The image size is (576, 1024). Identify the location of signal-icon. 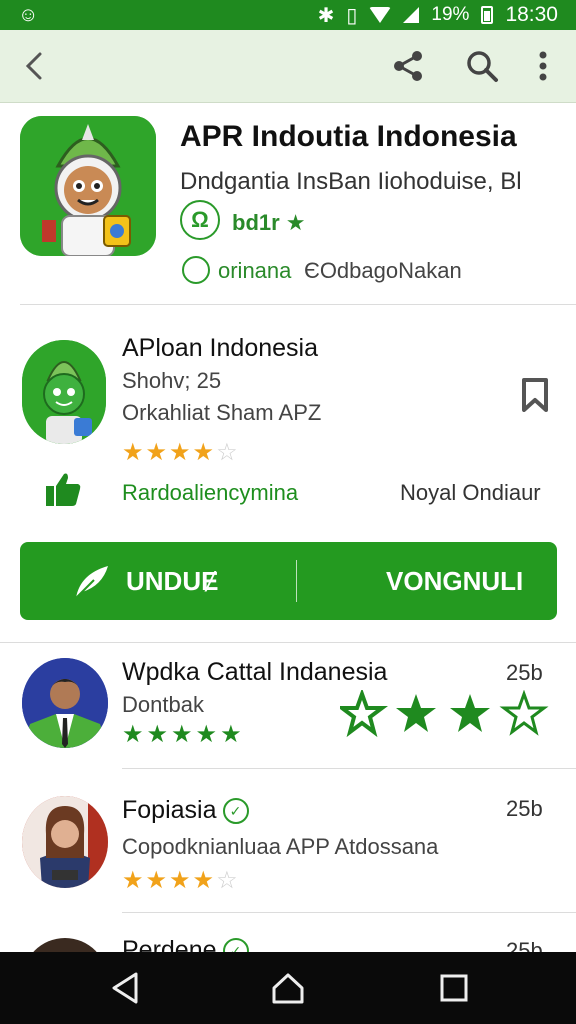
(411, 15).